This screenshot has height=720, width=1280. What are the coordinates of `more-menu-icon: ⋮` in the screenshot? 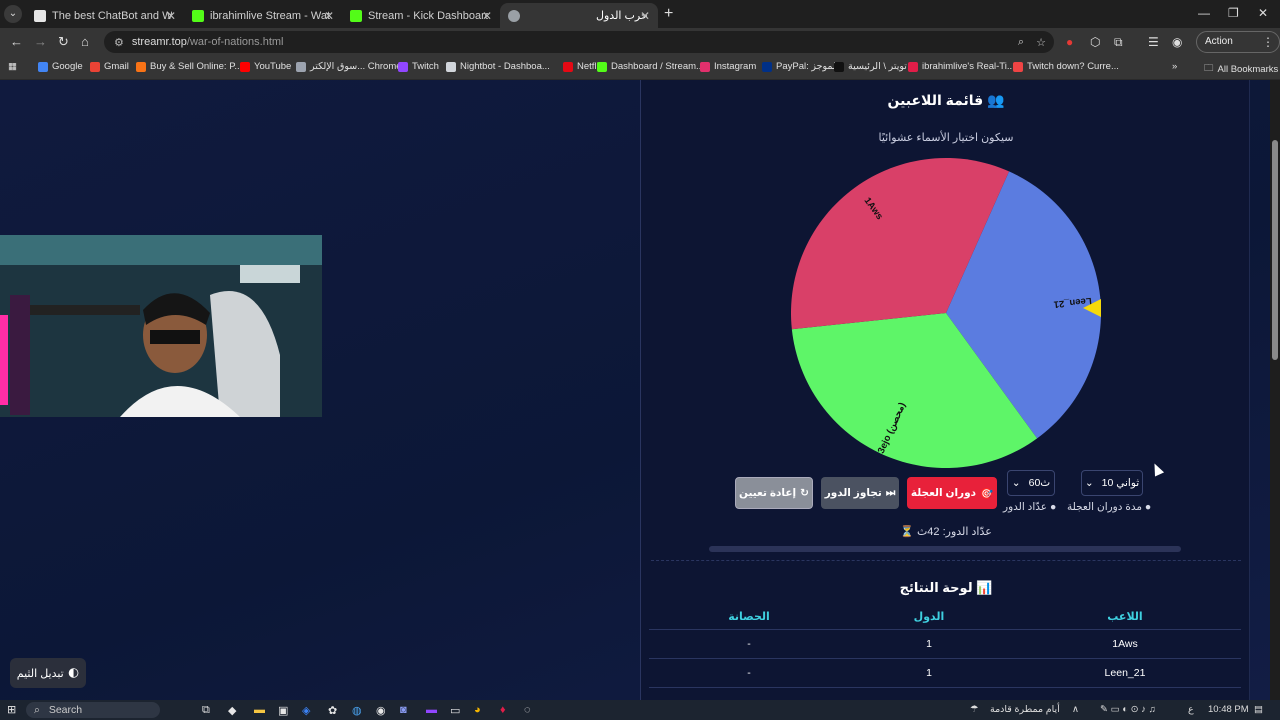 It's located at (1268, 42).